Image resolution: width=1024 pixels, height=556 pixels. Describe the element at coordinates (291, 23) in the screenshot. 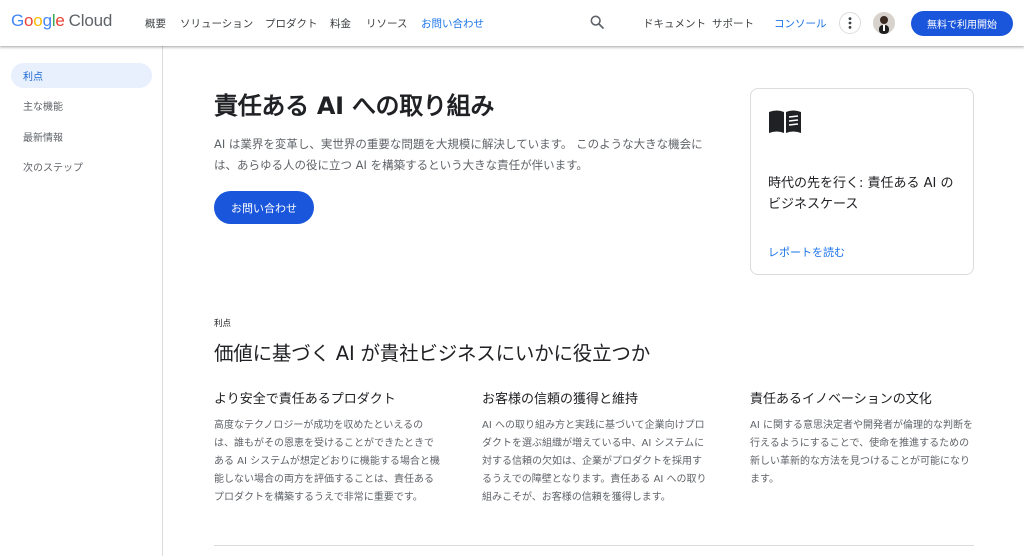

I see `nav-products: プロダクト` at that location.